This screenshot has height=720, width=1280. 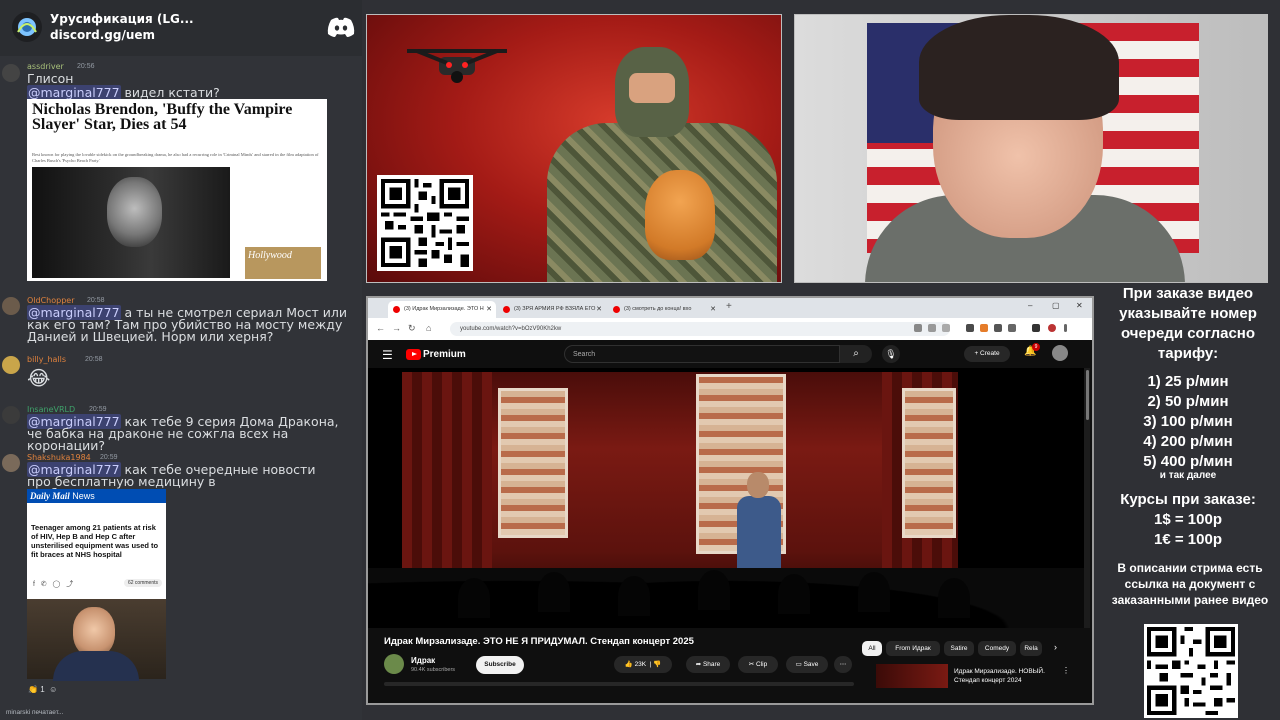 I want to click on tariff-item: 3) 100 р/мин, so click(x=1188, y=421).